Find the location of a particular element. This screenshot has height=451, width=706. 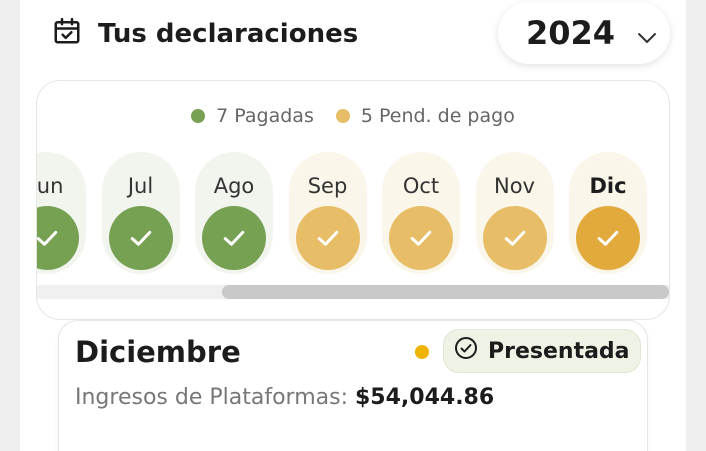

chevron-down-icon is located at coordinates (647, 33).